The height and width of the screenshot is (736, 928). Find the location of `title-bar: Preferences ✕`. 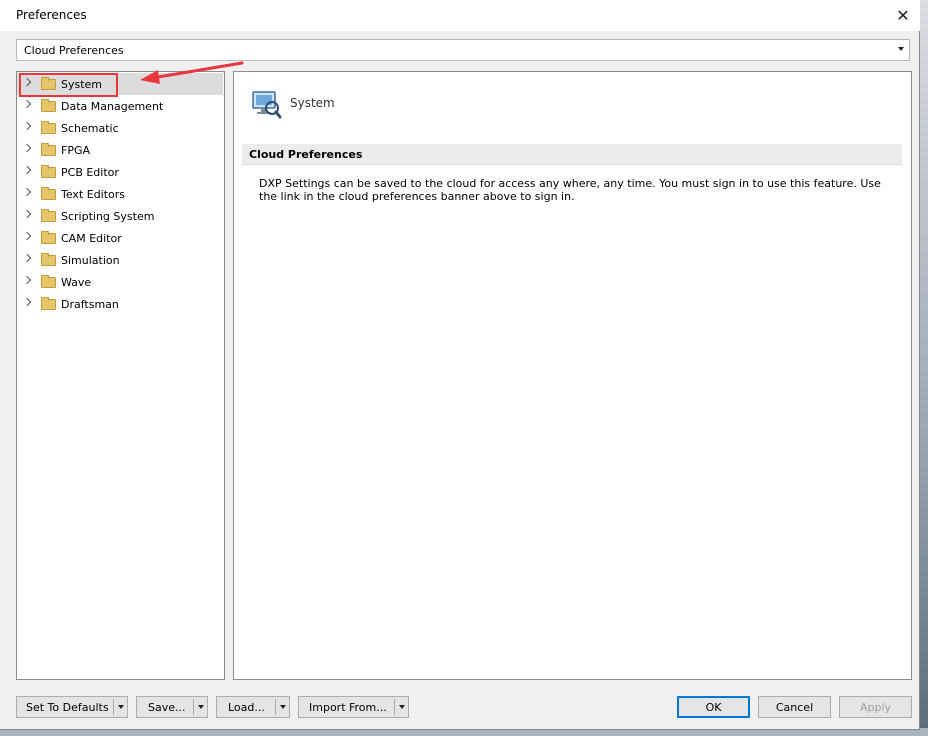

title-bar: Preferences ✕ is located at coordinates (460, 15).